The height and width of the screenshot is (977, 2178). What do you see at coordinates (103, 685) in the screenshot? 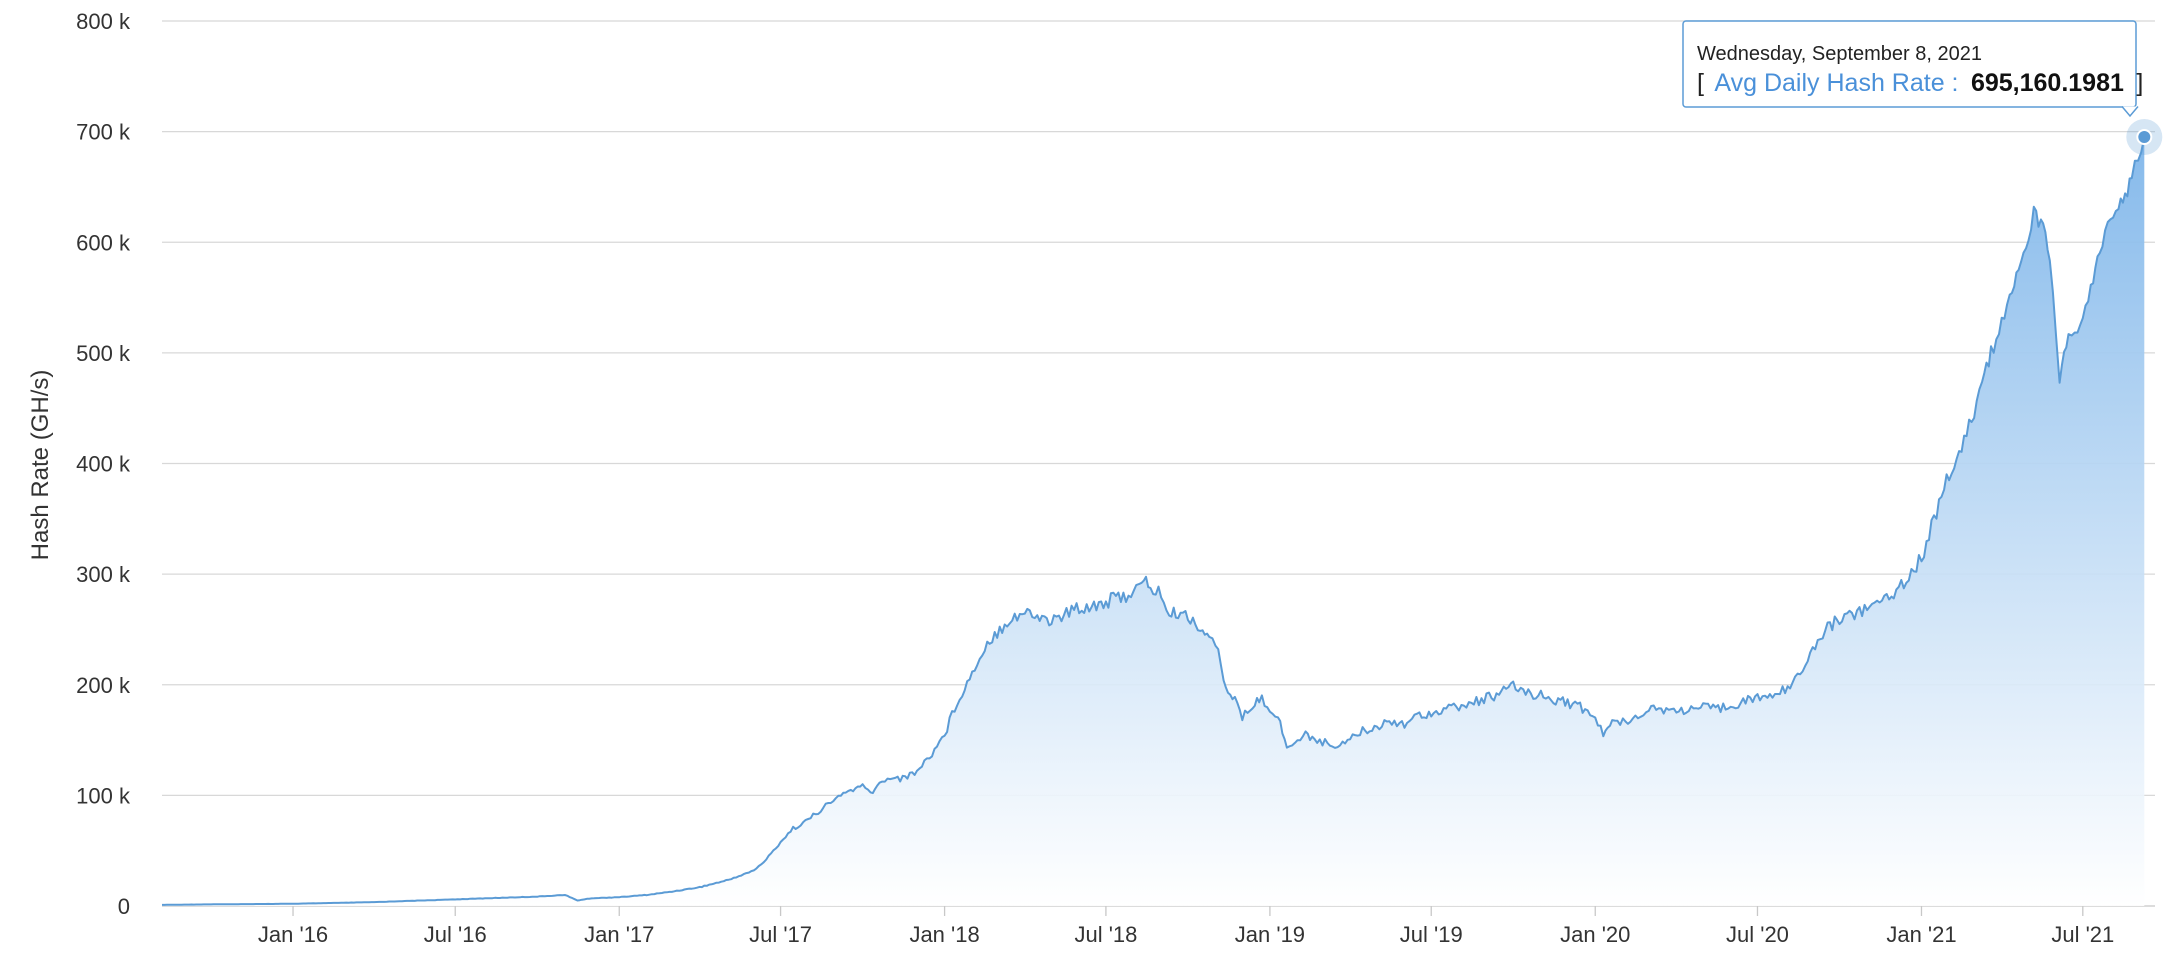
I see `y-tick-label: 200 k` at bounding box center [103, 685].